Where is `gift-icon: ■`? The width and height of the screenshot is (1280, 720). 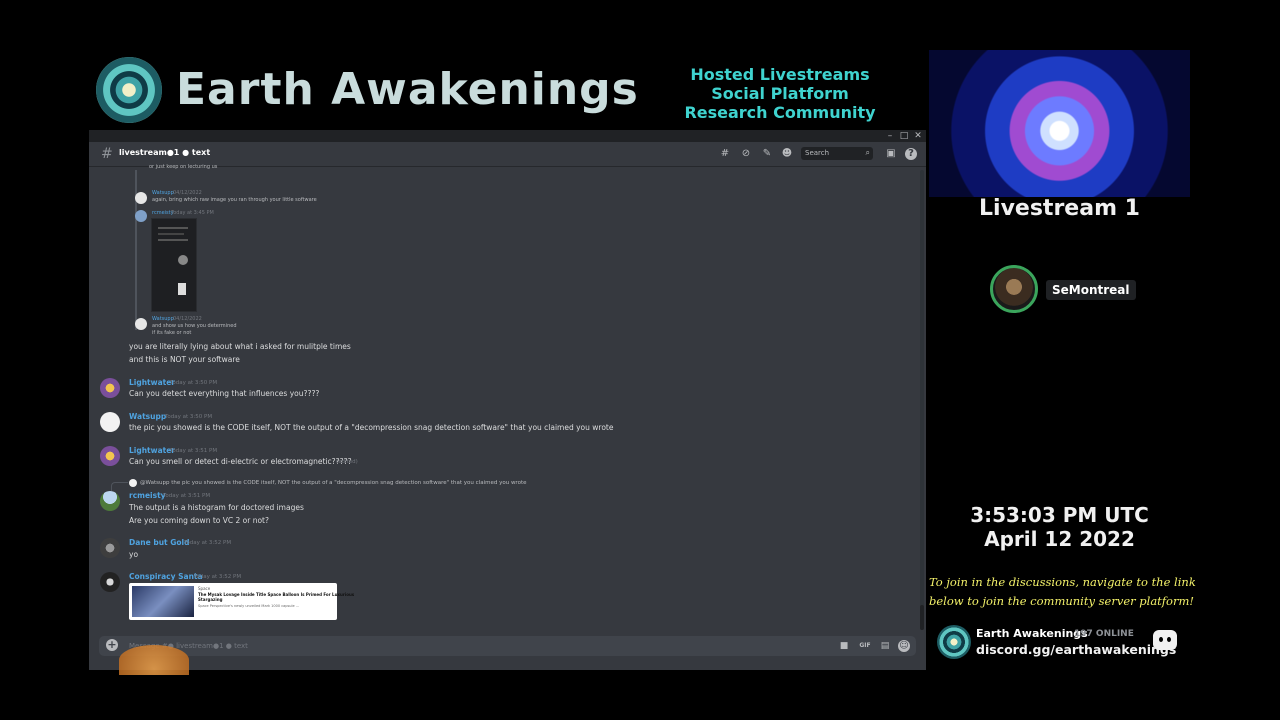
gift-icon: ■ is located at coordinates (844, 646).